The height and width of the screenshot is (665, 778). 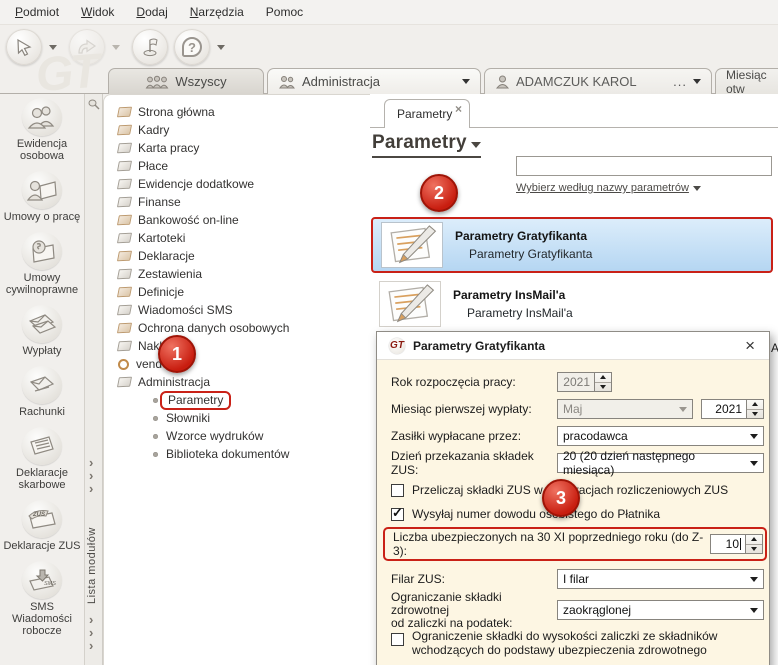 I want to click on menu-widok: Widok, so click(x=97, y=12).